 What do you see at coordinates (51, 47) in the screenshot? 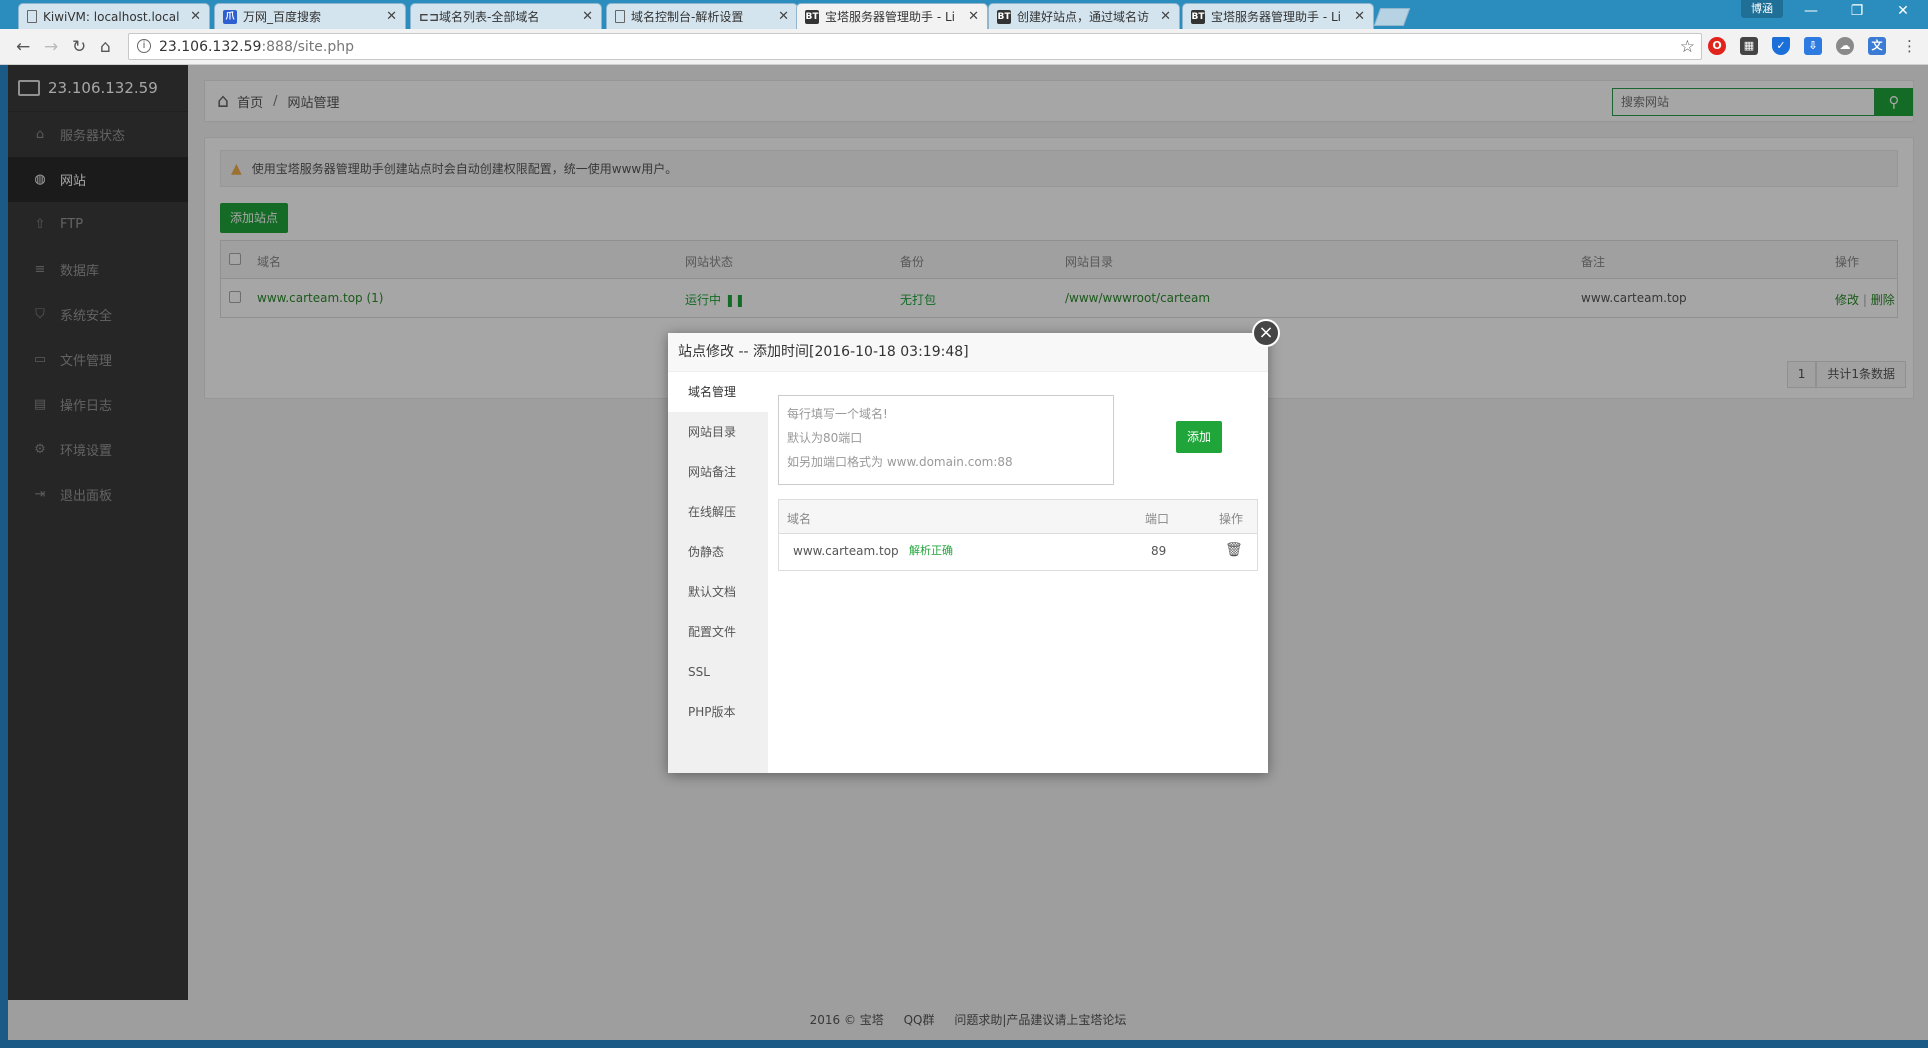
I see `forward-icon: →` at bounding box center [51, 47].